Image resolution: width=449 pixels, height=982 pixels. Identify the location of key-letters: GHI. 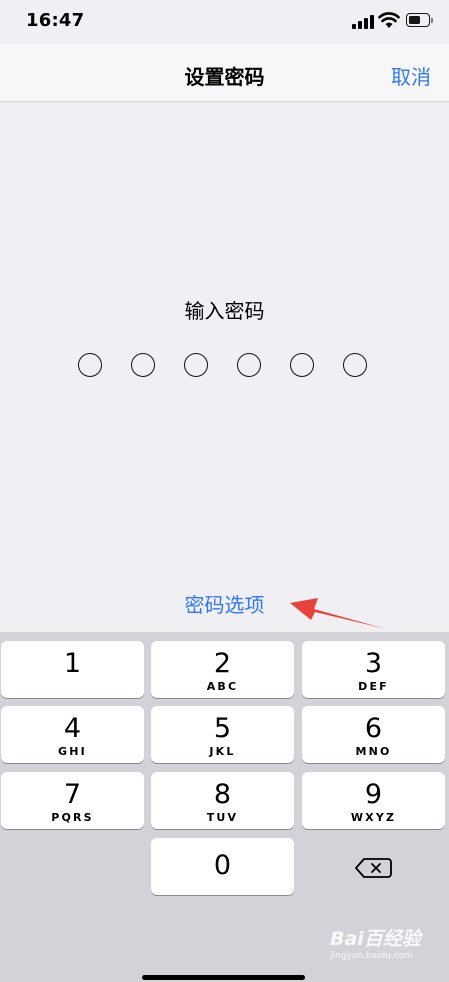
(72, 751).